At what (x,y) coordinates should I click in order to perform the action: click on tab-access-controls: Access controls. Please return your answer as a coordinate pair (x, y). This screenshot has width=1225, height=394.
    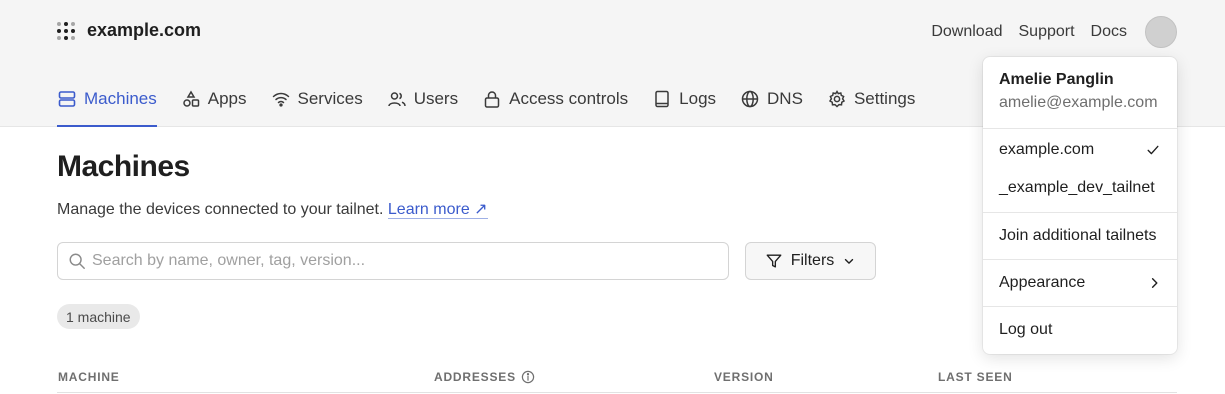
    Looking at the image, I should click on (555, 106).